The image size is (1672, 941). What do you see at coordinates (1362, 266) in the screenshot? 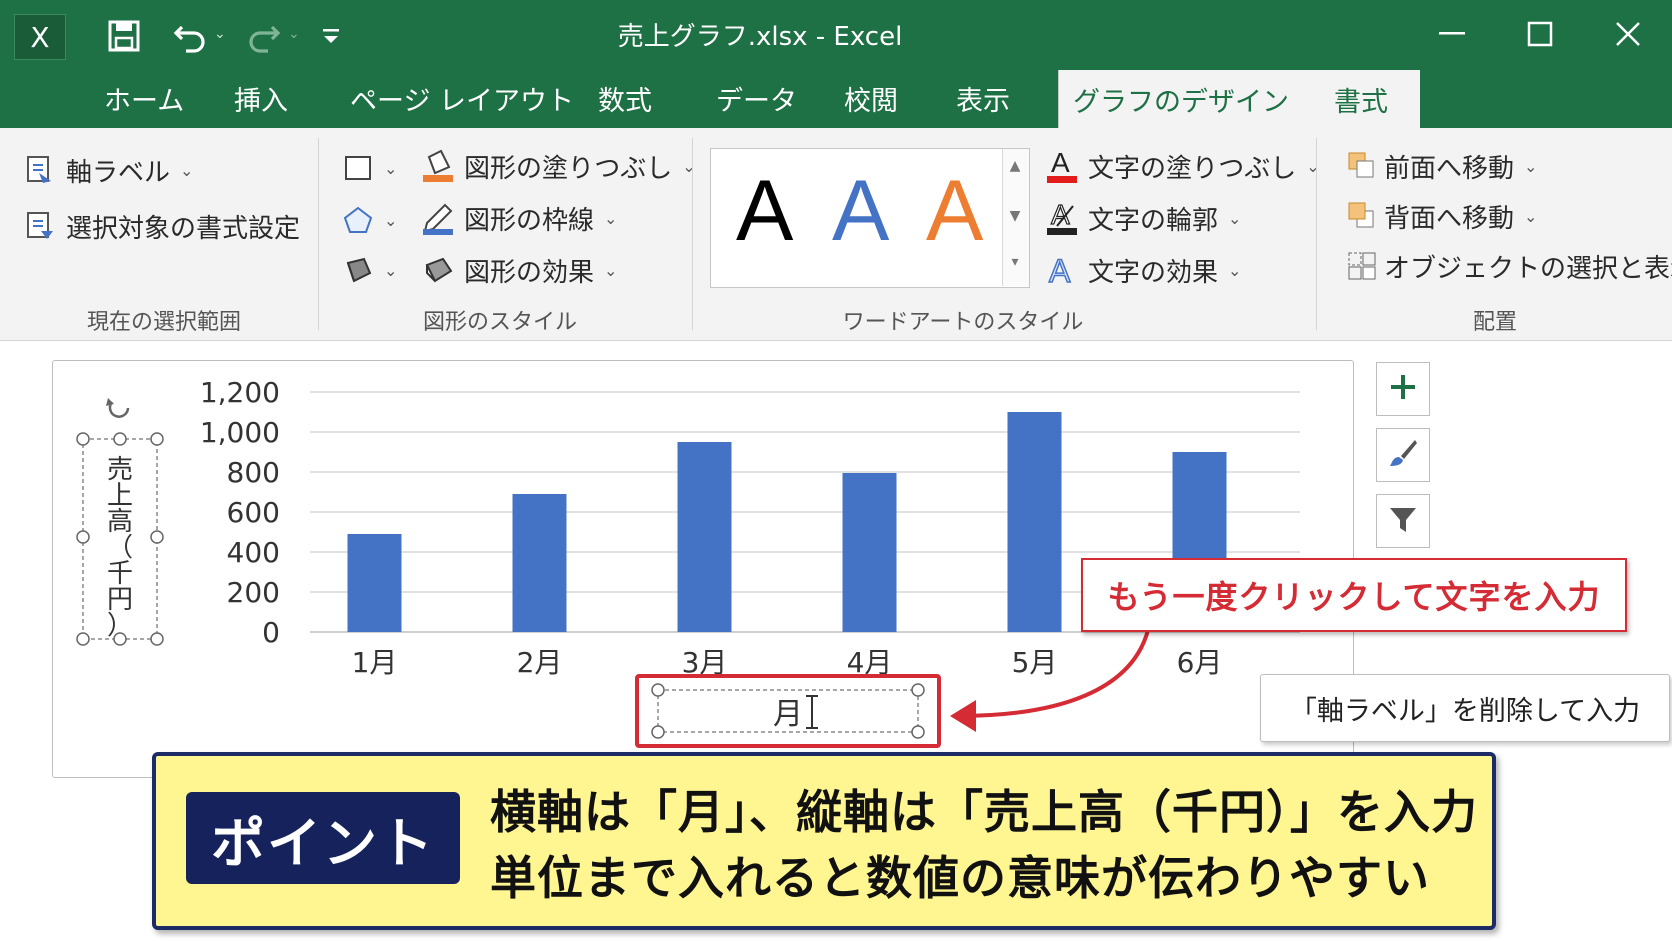
I see `selection-pane-icon` at bounding box center [1362, 266].